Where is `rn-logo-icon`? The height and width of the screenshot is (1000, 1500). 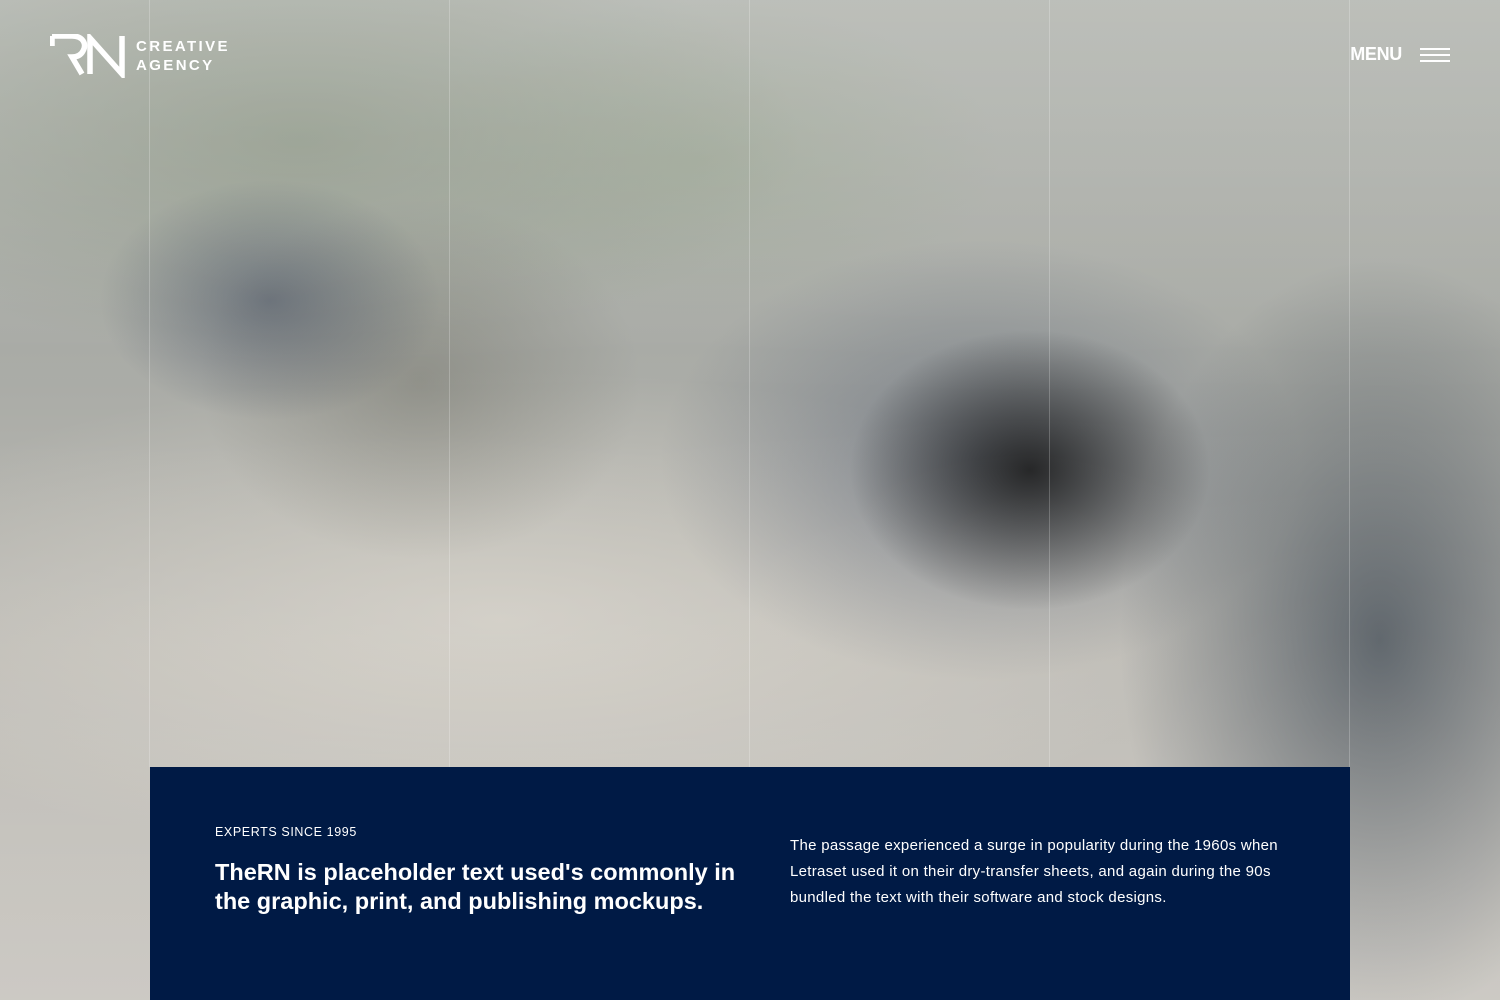 rn-logo-icon is located at coordinates (87, 56).